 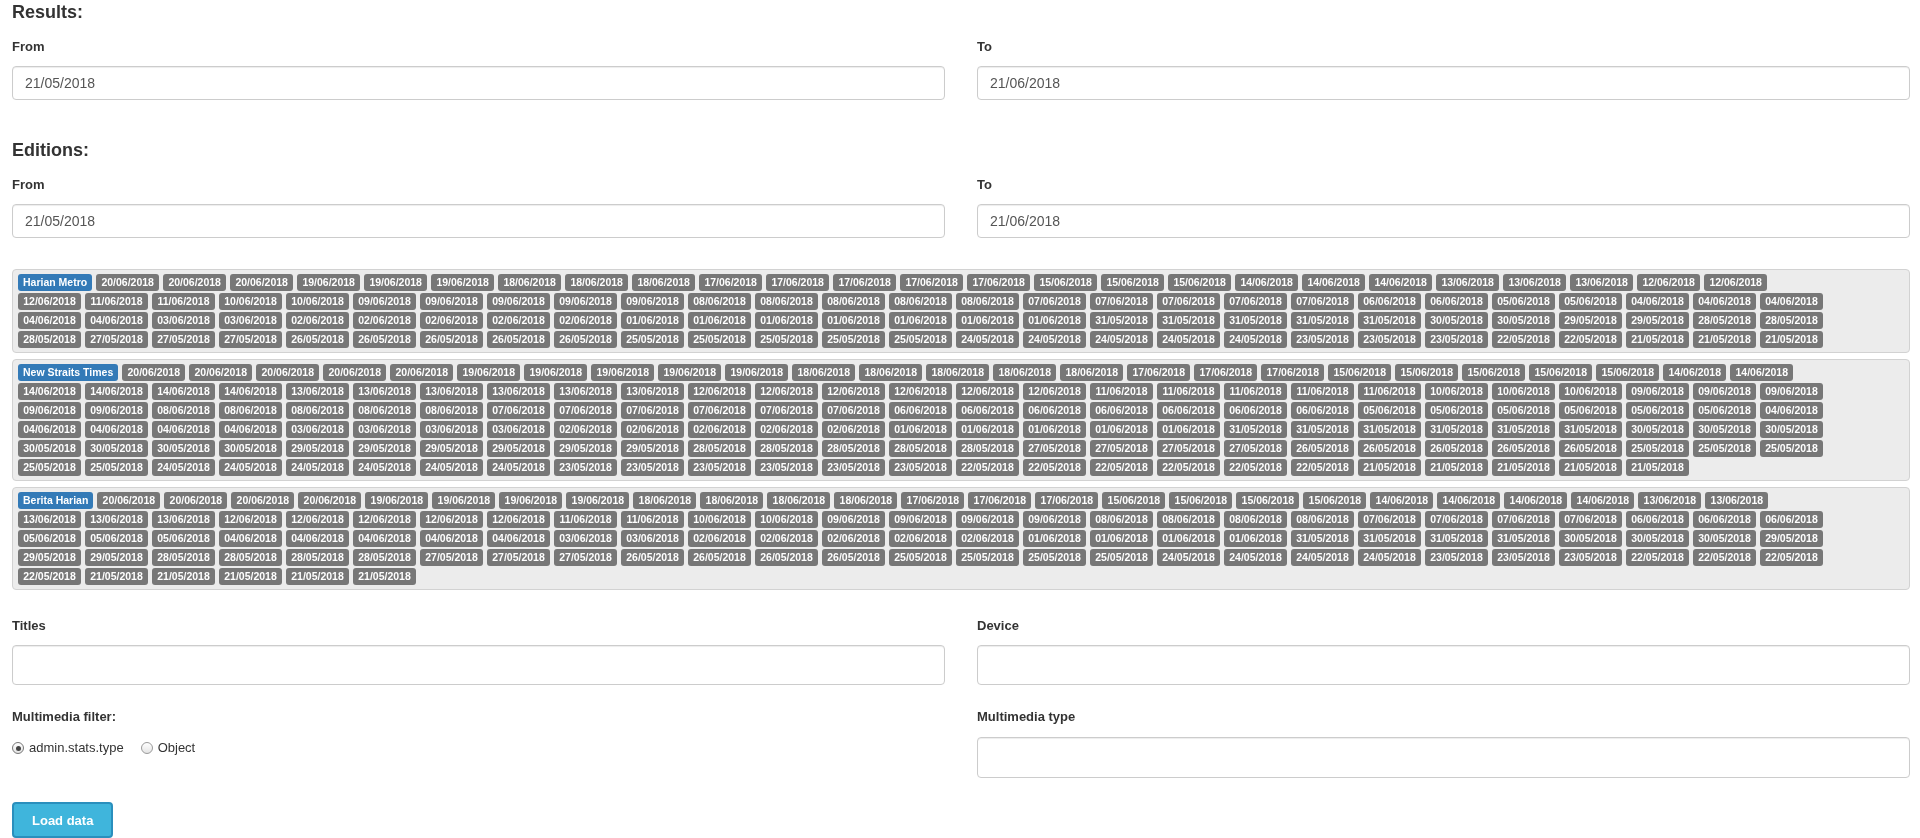 What do you see at coordinates (76, 748) in the screenshot?
I see `radio-label: admin.stats.type` at bounding box center [76, 748].